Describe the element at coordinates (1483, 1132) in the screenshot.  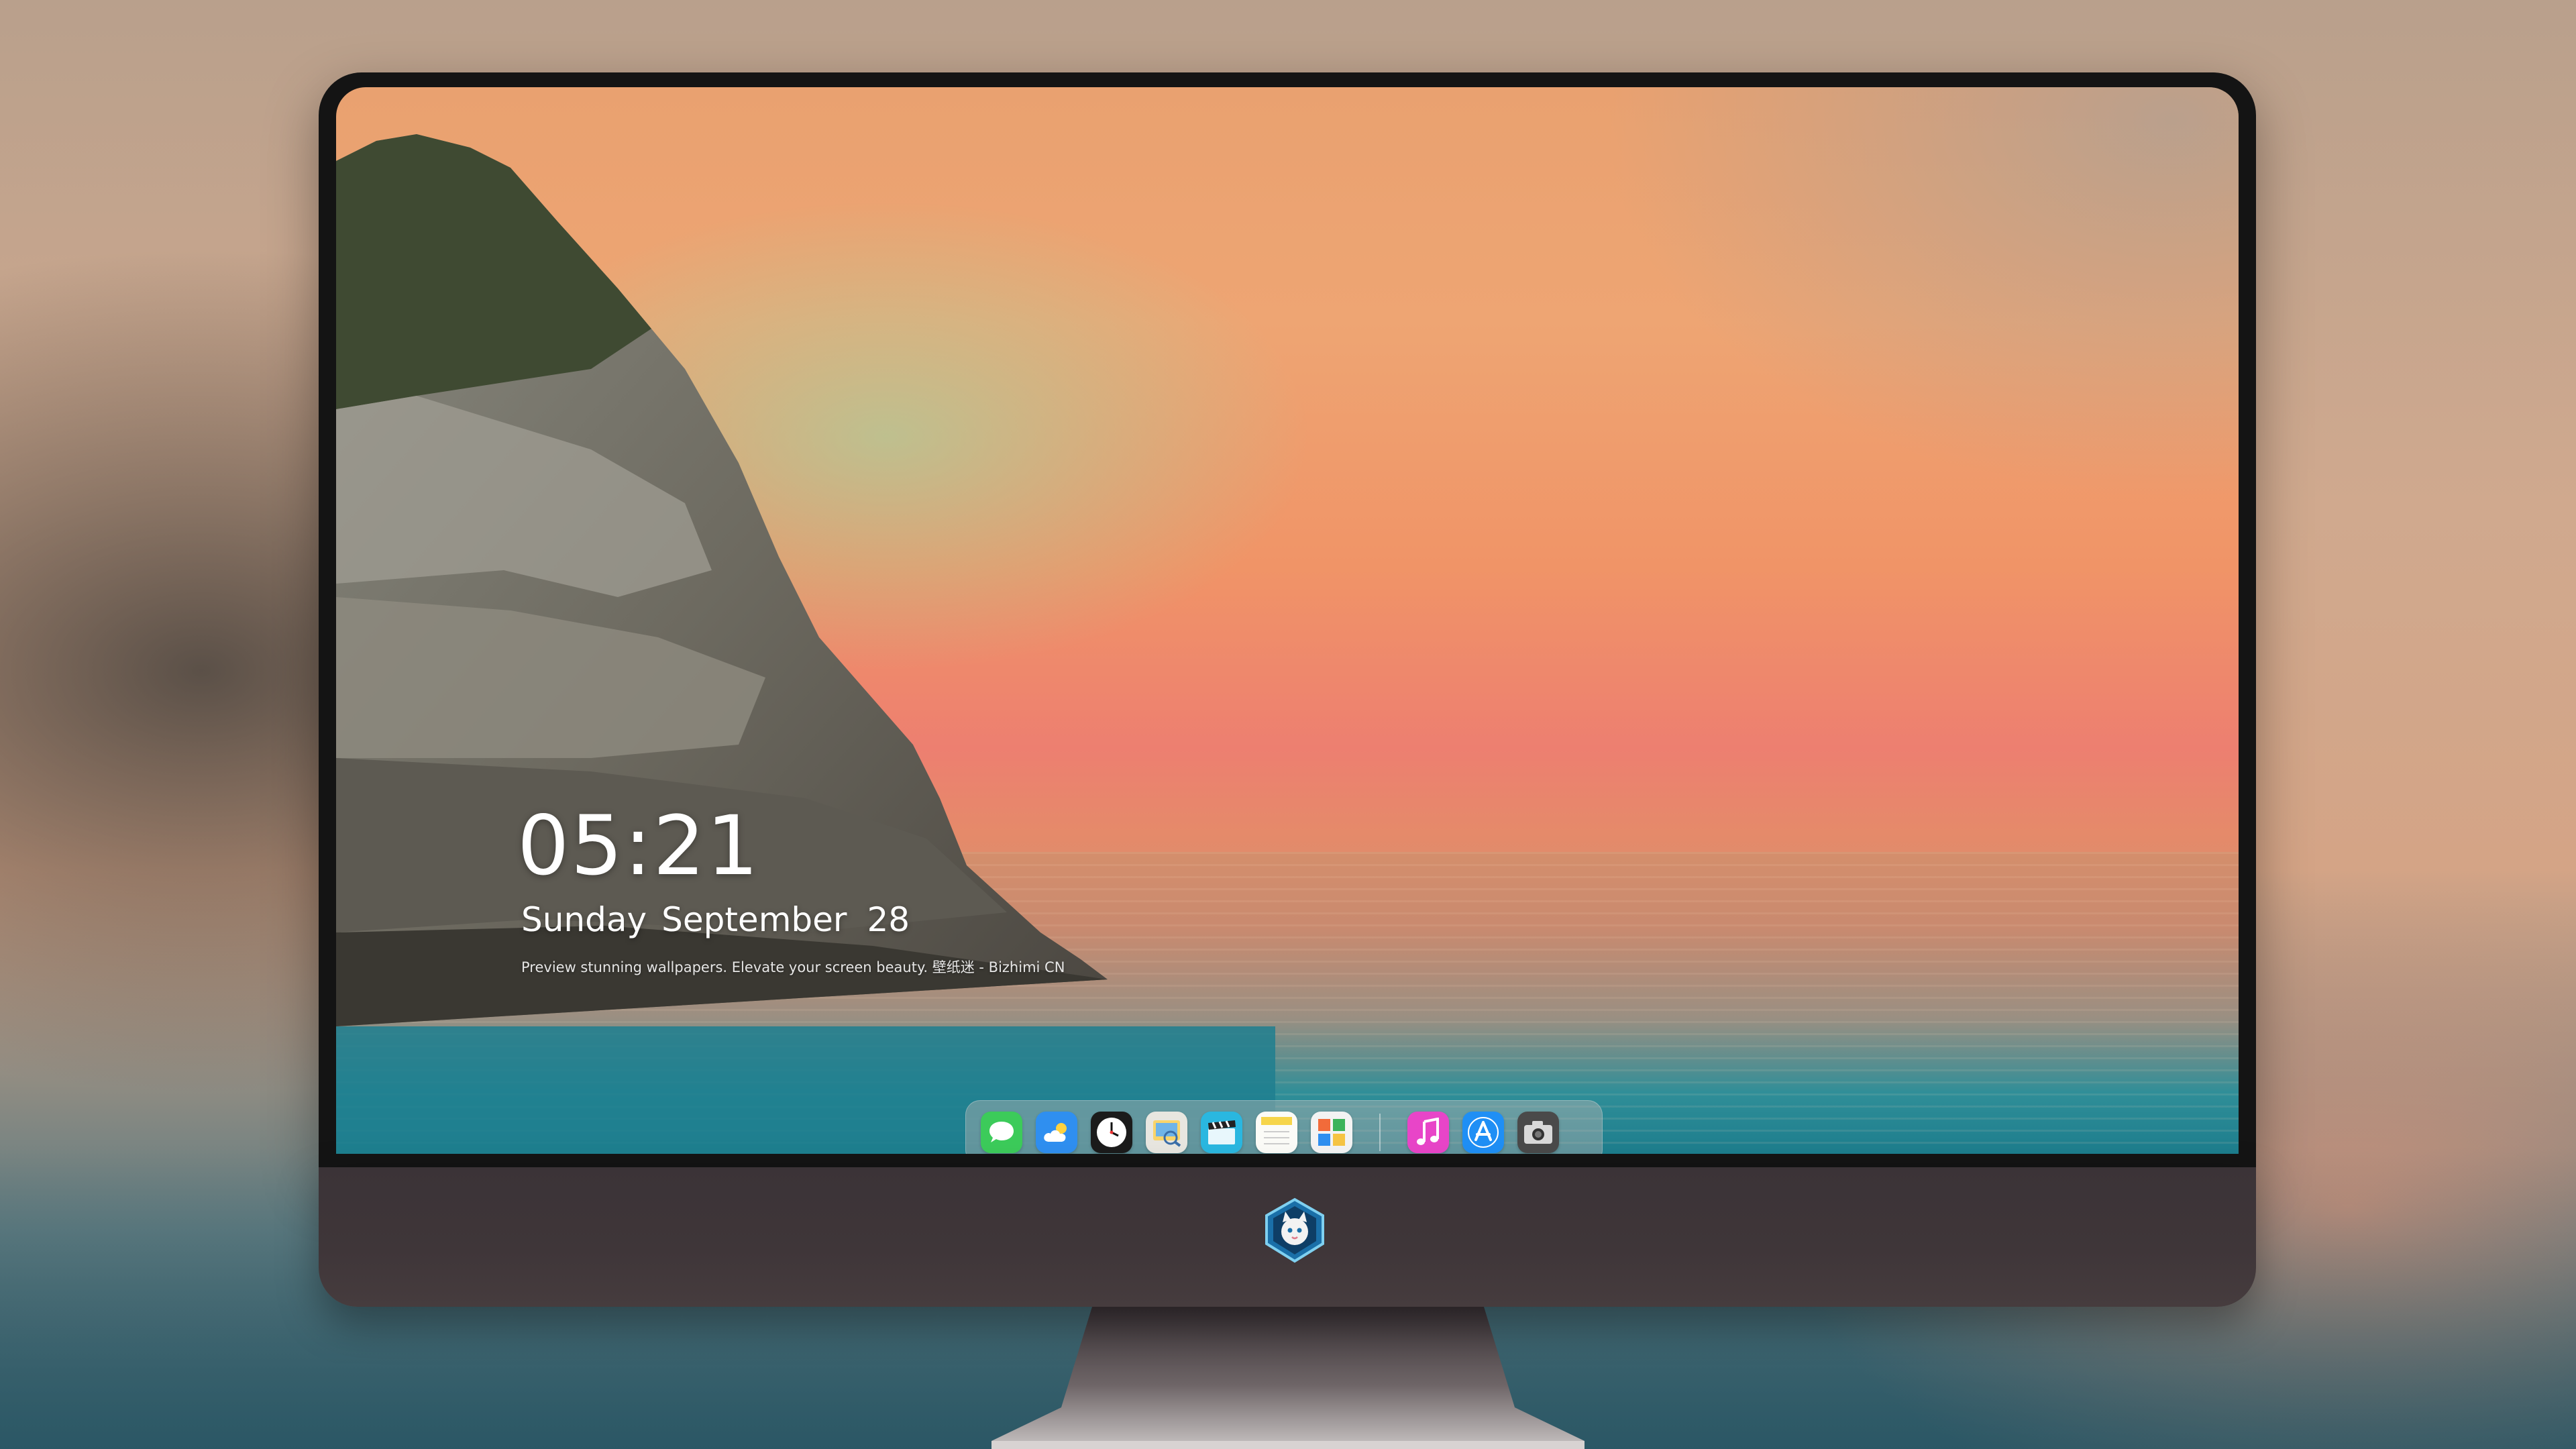
I see `app-store-icon` at that location.